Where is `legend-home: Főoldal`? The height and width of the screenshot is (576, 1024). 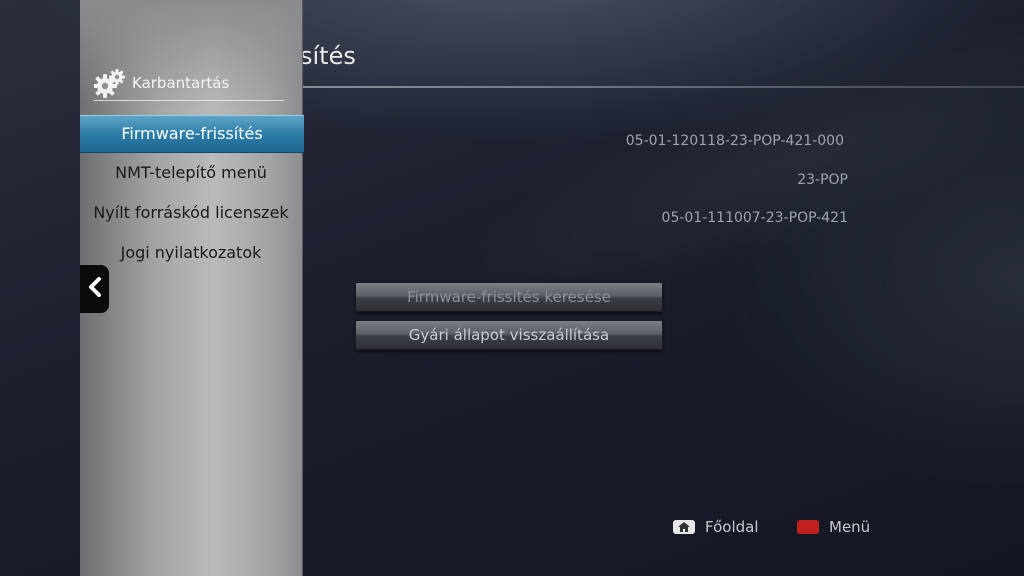
legend-home: Főoldal is located at coordinates (716, 527).